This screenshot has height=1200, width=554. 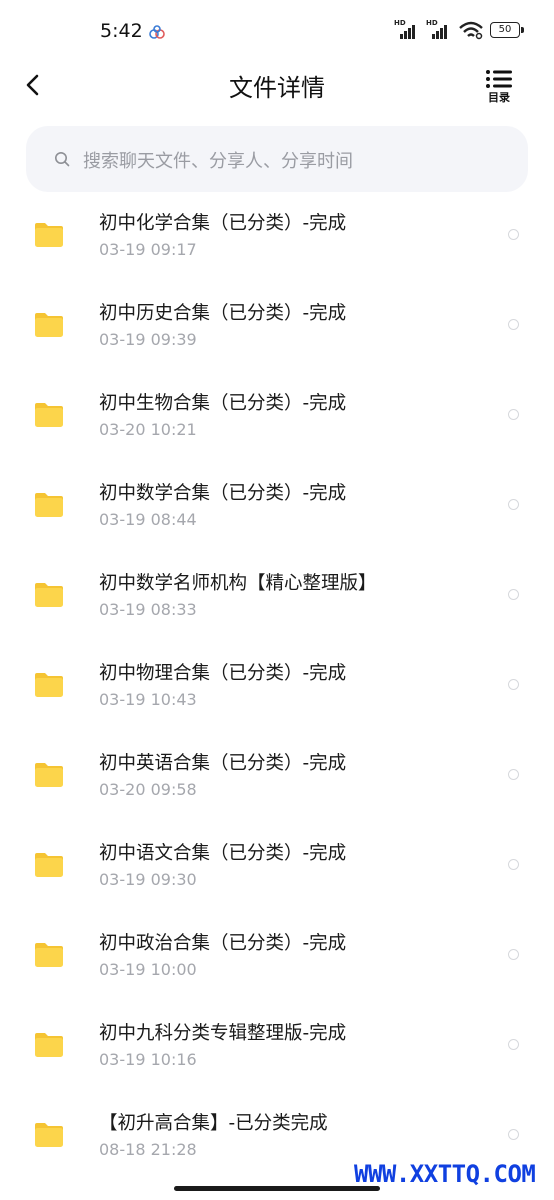 What do you see at coordinates (277, 1051) in the screenshot?
I see `file-list-item: 初中九科分类专辑整理版-完成 03-19 10:16` at bounding box center [277, 1051].